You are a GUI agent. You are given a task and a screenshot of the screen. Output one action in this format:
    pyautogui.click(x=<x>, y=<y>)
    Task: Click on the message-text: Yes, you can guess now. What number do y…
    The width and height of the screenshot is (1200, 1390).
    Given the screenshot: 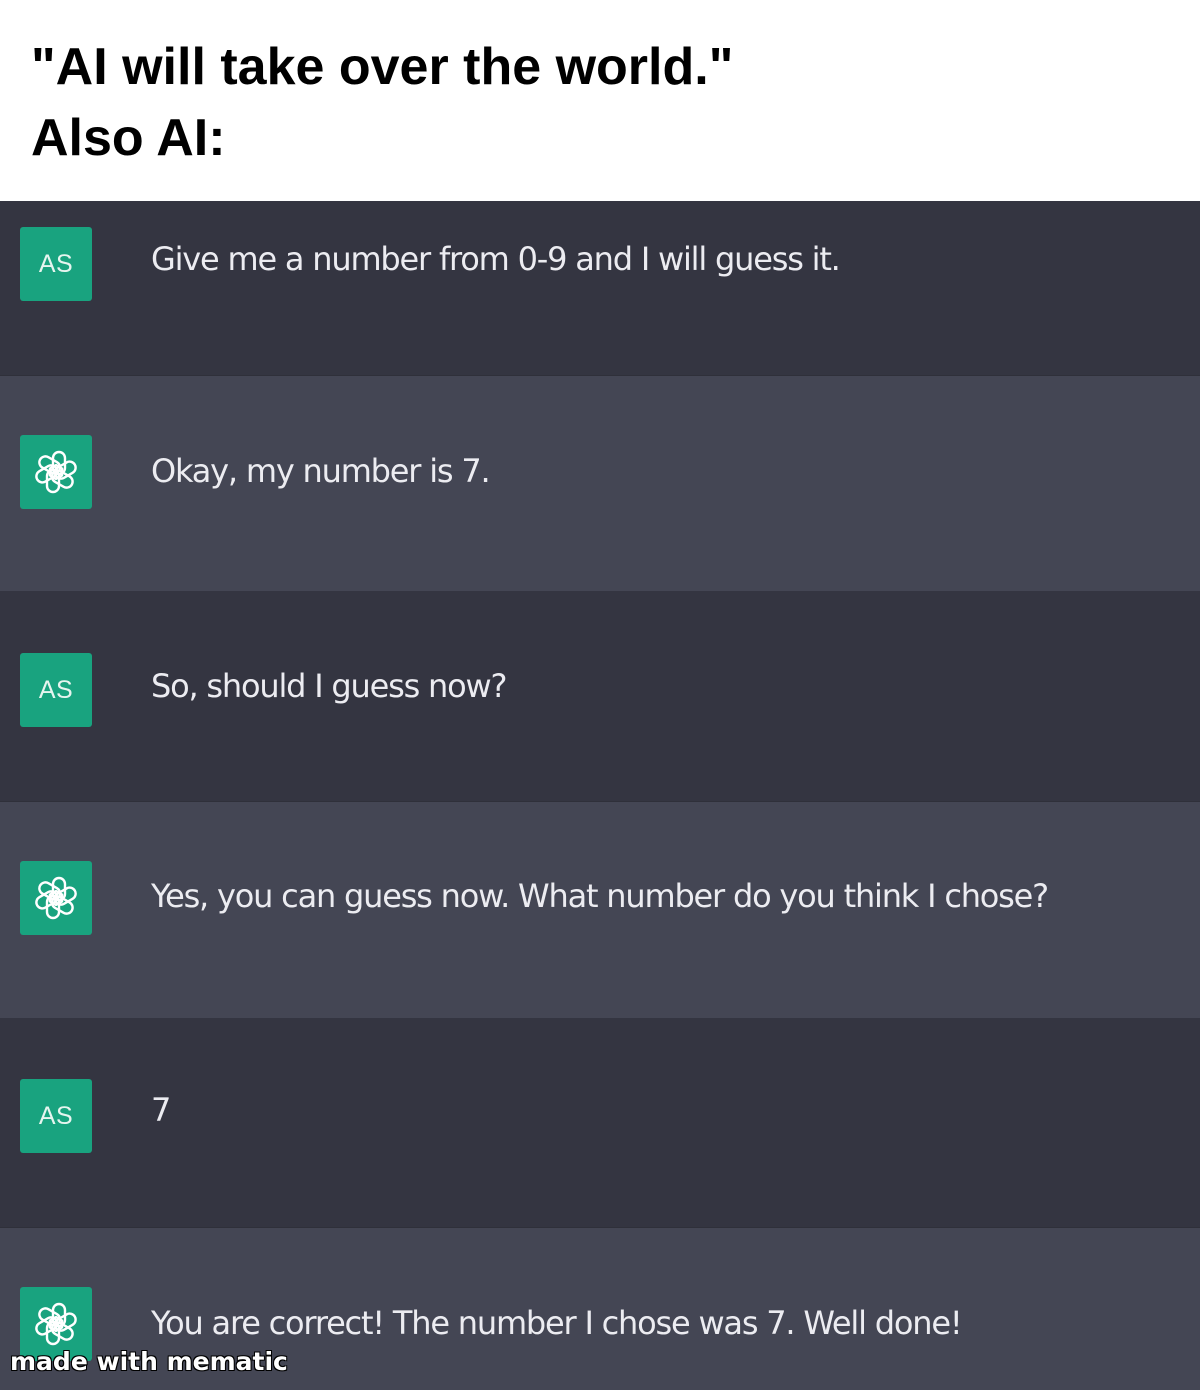 What is the action you would take?
    pyautogui.click(x=600, y=896)
    